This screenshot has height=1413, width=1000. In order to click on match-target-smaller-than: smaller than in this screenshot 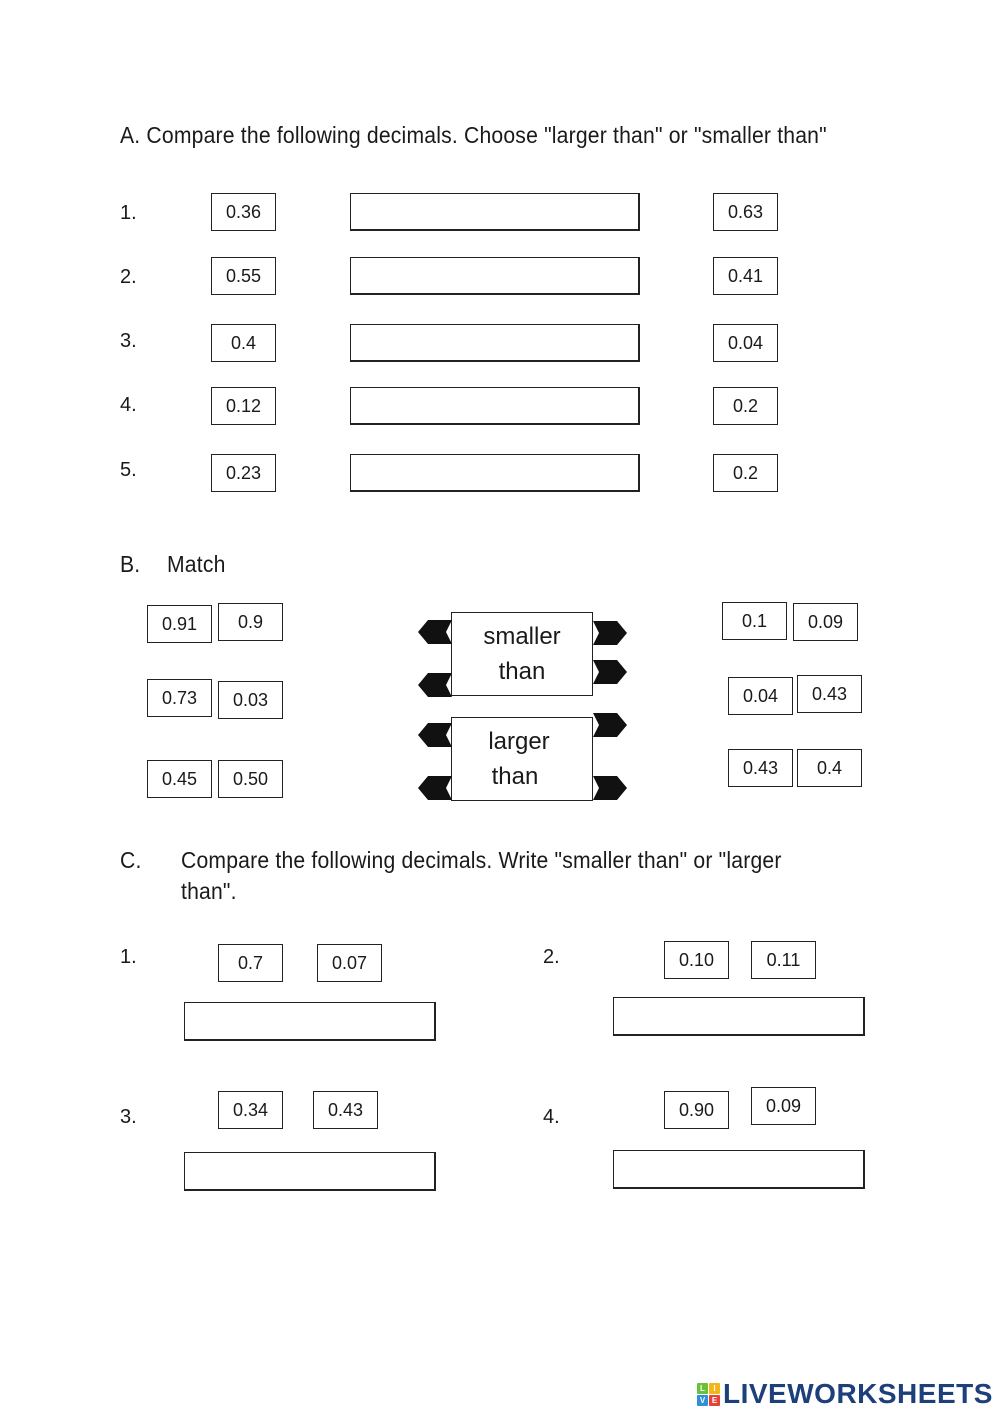, I will do `click(522, 654)`.